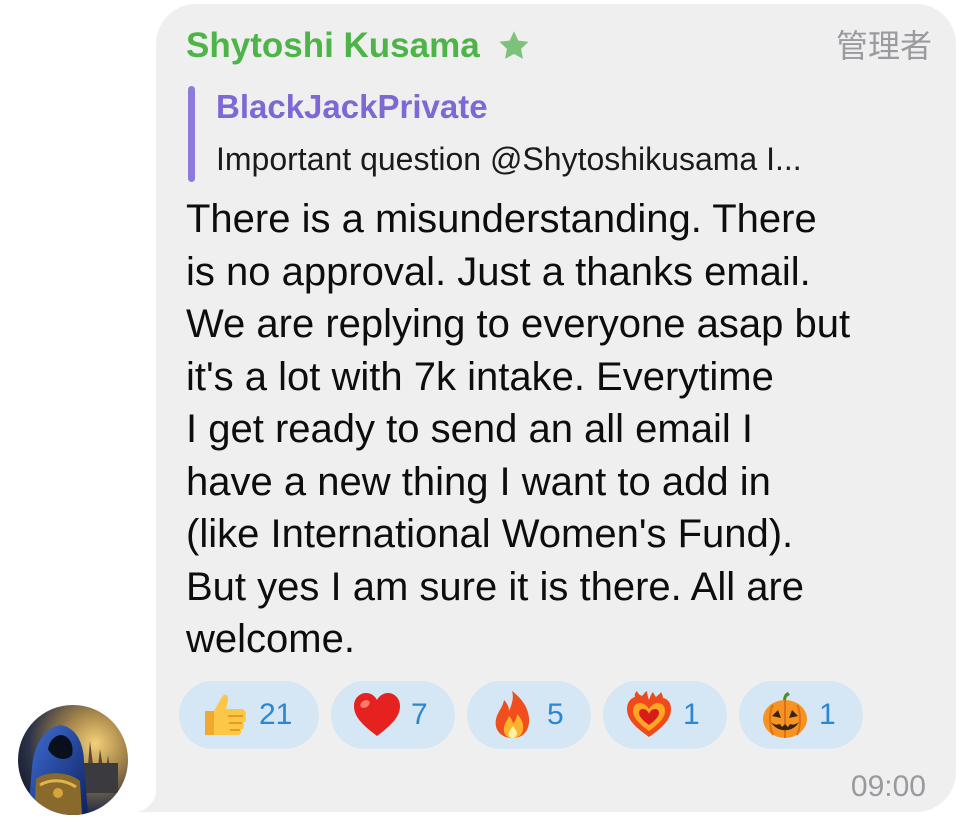 The image size is (964, 822). I want to click on reaction-count: 7, so click(419, 714).